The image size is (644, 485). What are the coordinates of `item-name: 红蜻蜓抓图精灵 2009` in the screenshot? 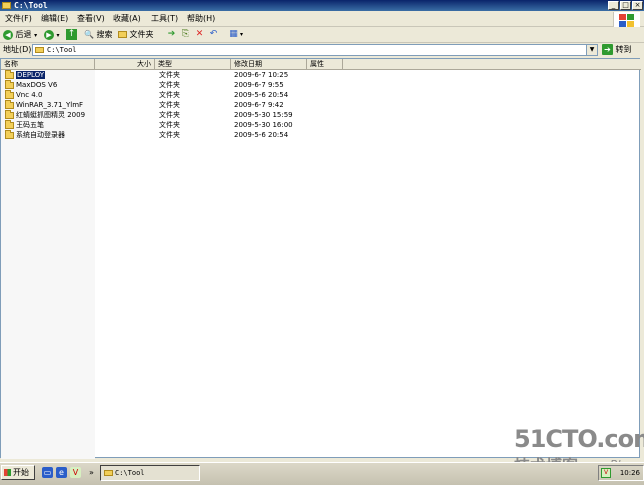 It's located at (51, 115).